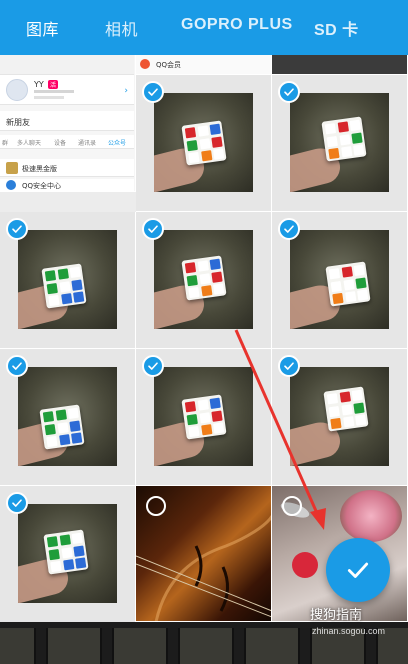 This screenshot has width=408, height=664. Describe the element at coordinates (336, 614) in the screenshot. I see `watermark: 搜狗指南` at that location.